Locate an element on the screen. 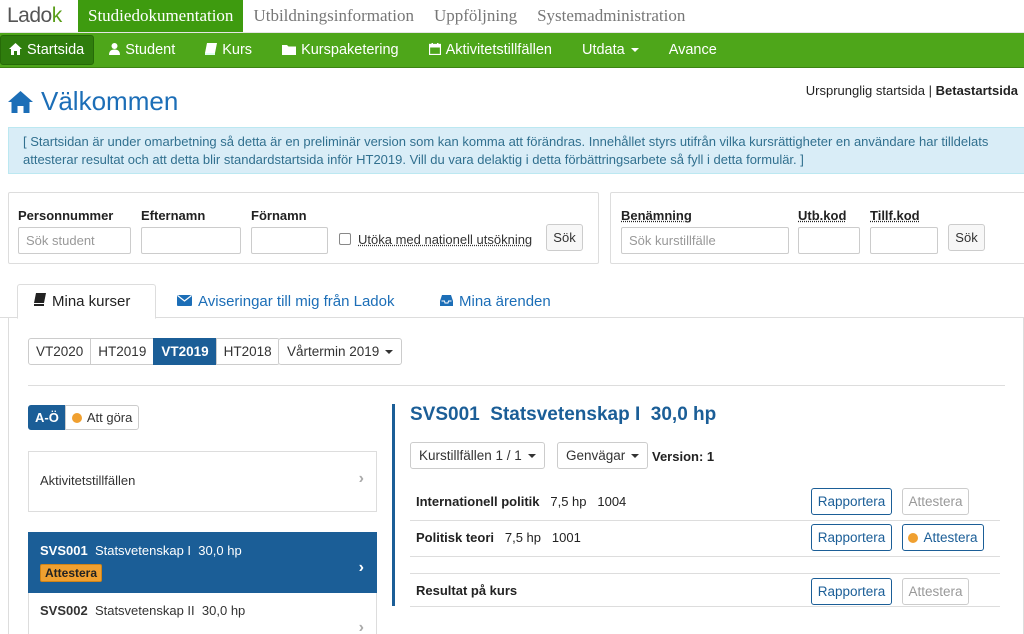 The height and width of the screenshot is (634, 1024). module-name: Politisk teori is located at coordinates (455, 537).